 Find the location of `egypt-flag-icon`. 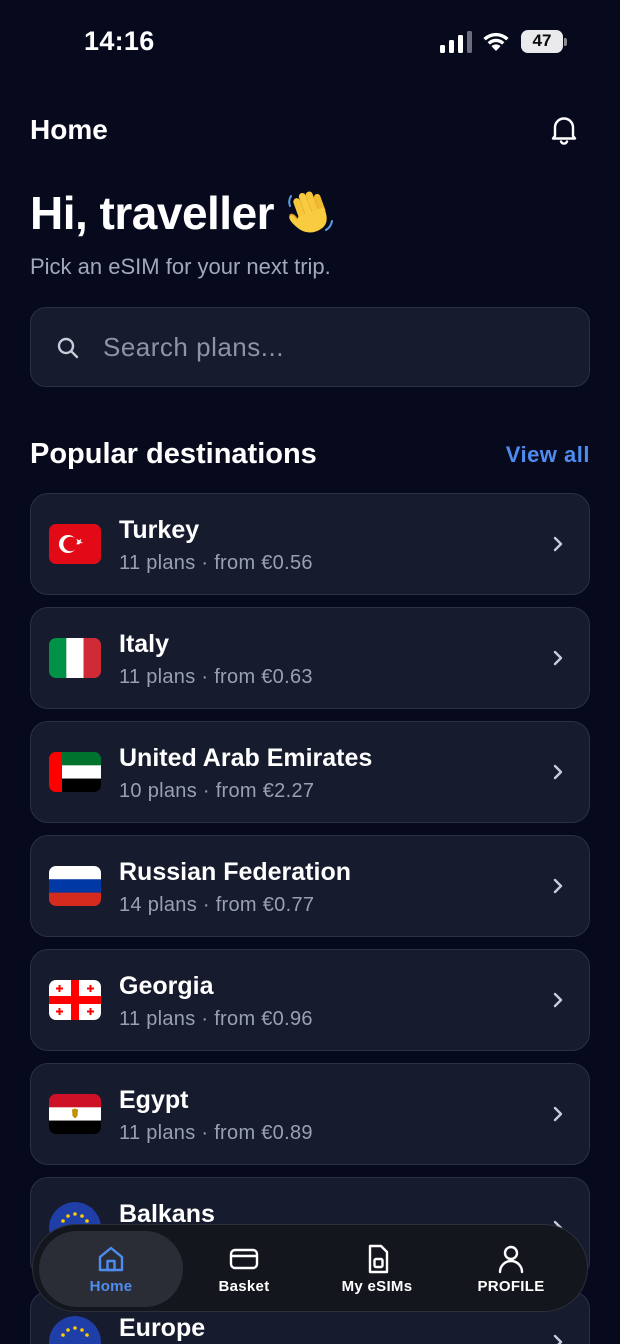

egypt-flag-icon is located at coordinates (75, 1114).